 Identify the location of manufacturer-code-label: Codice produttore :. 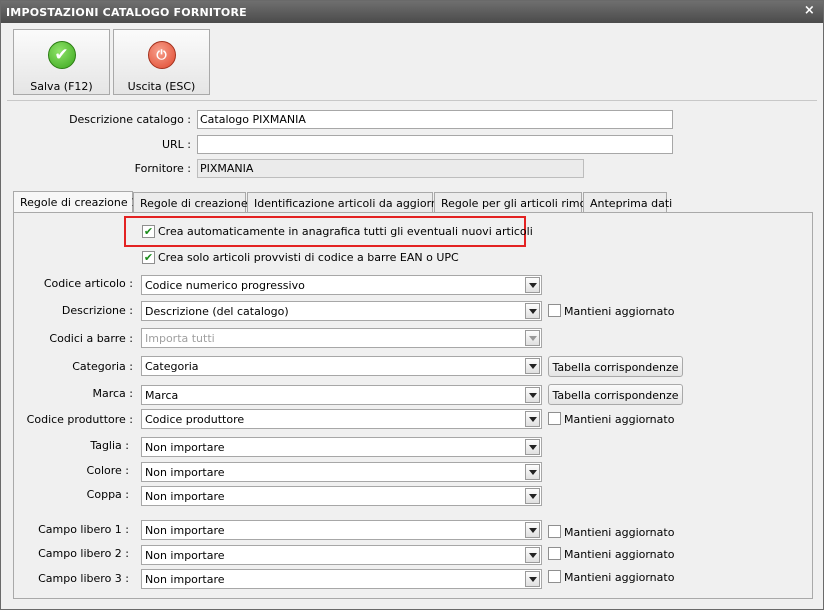
(79, 419).